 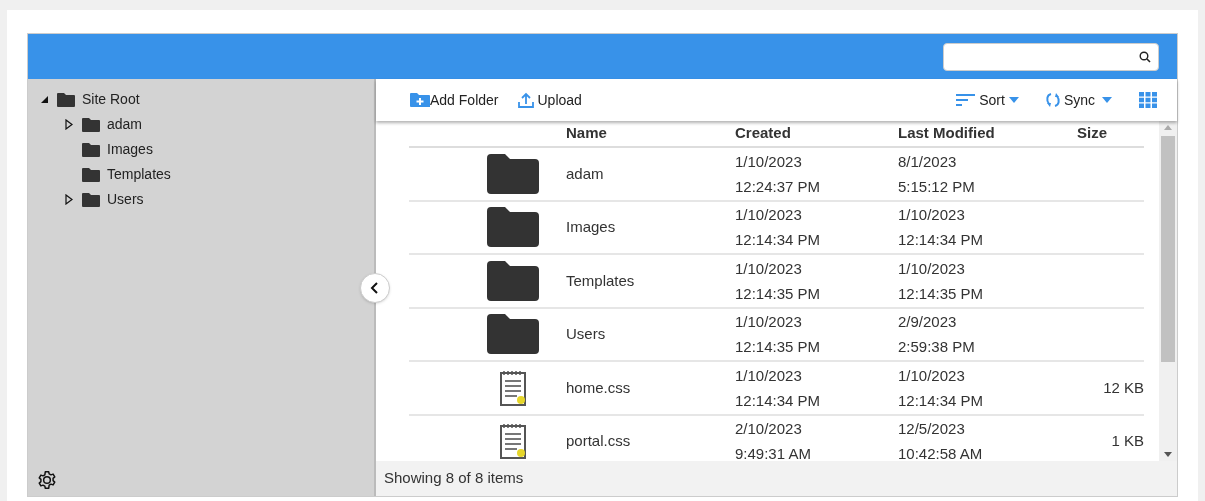 I want to click on tree-item: Images, so click(x=130, y=149).